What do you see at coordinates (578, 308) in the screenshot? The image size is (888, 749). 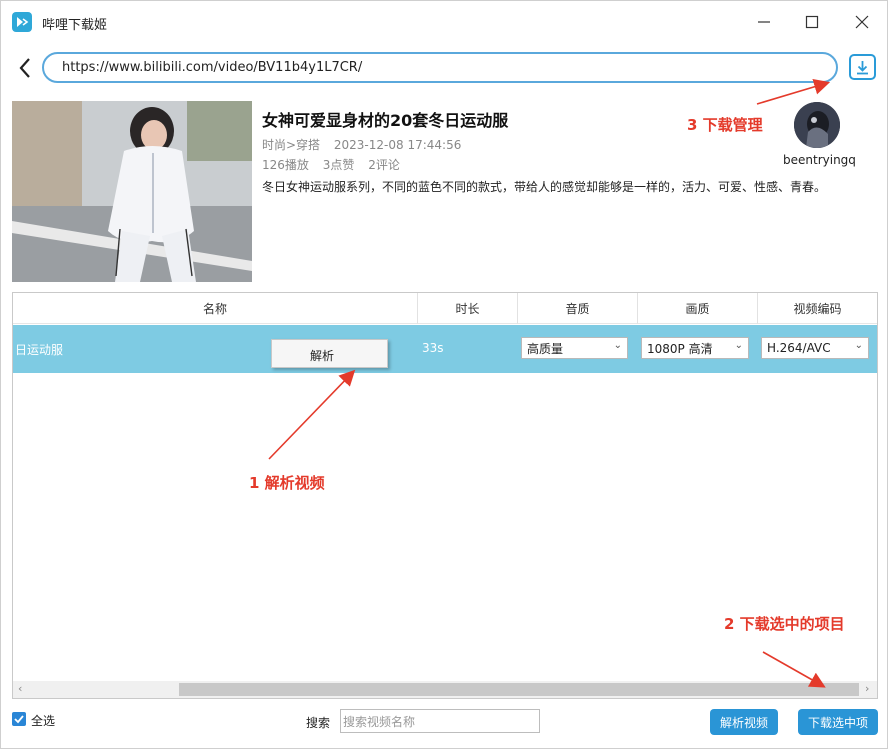 I see `column-header-audio: 音质` at bounding box center [578, 308].